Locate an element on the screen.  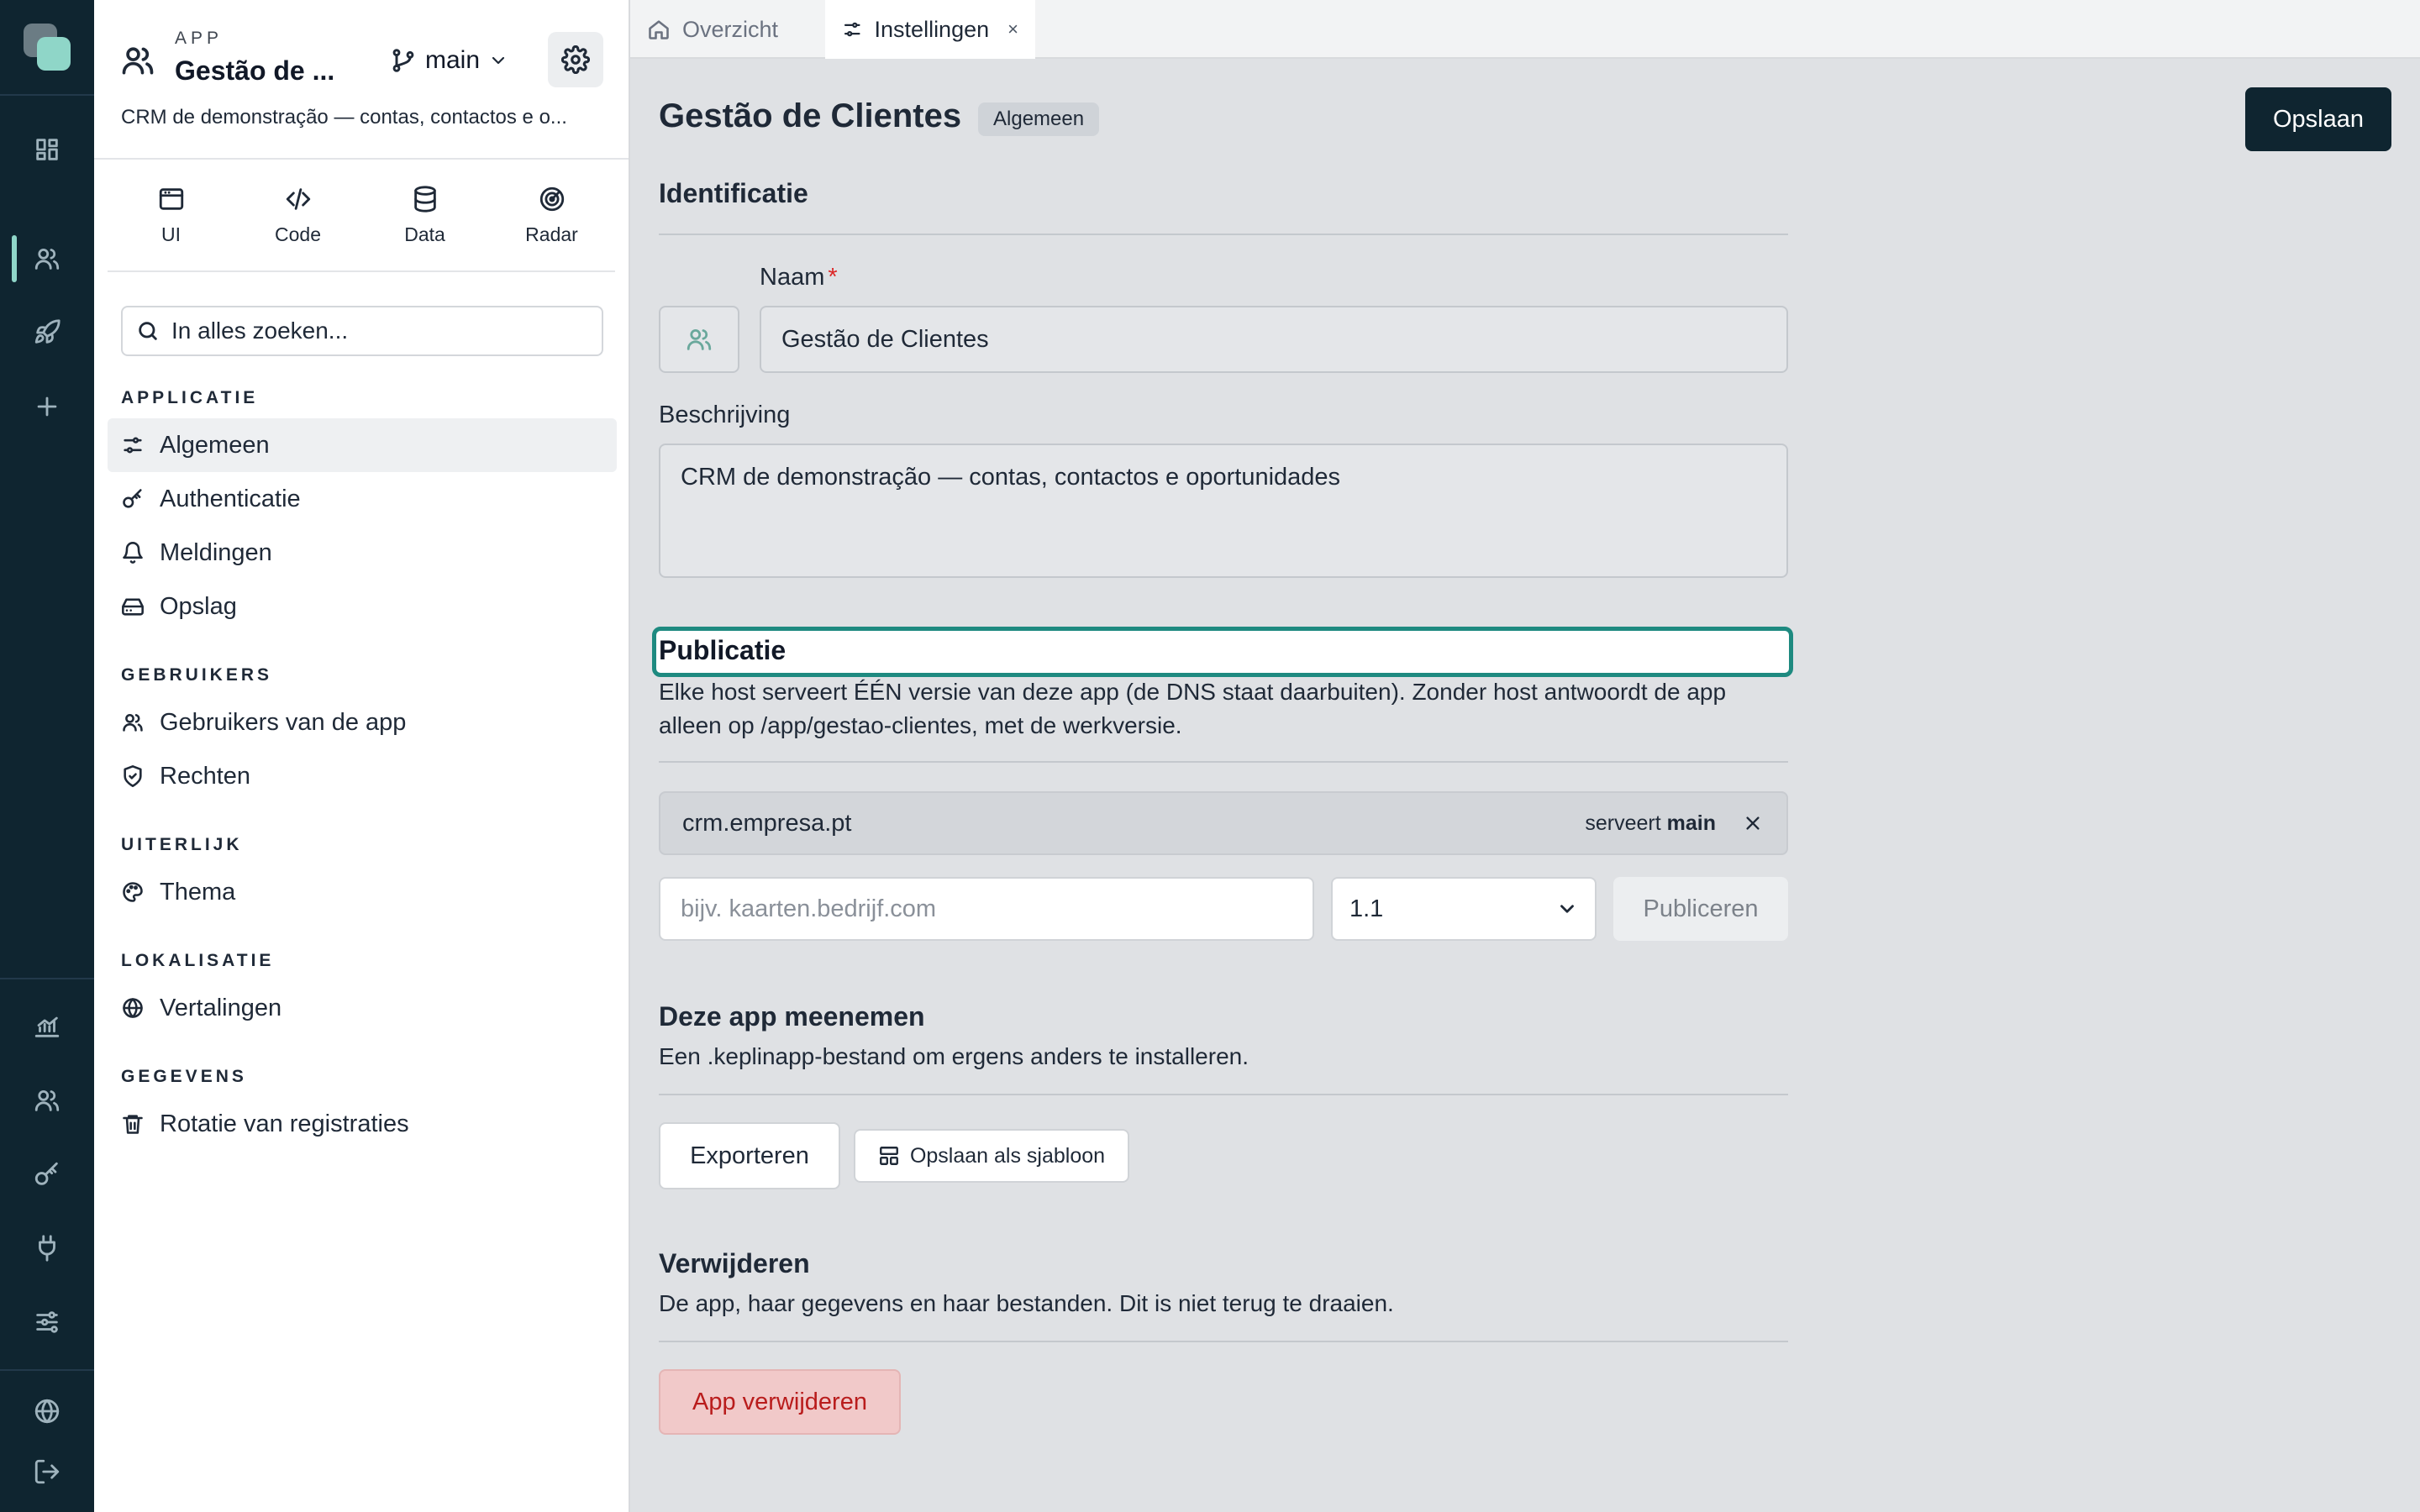
dashboard-icon is located at coordinates (47, 149).